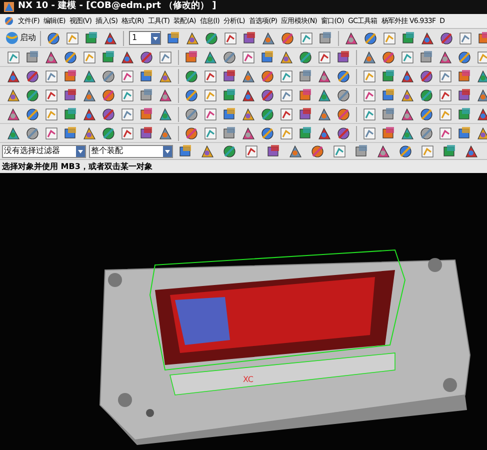 The image size is (487, 450). What do you see at coordinates (145, 38) in the screenshot?
I see `layer-dropdown: 1` at bounding box center [145, 38].